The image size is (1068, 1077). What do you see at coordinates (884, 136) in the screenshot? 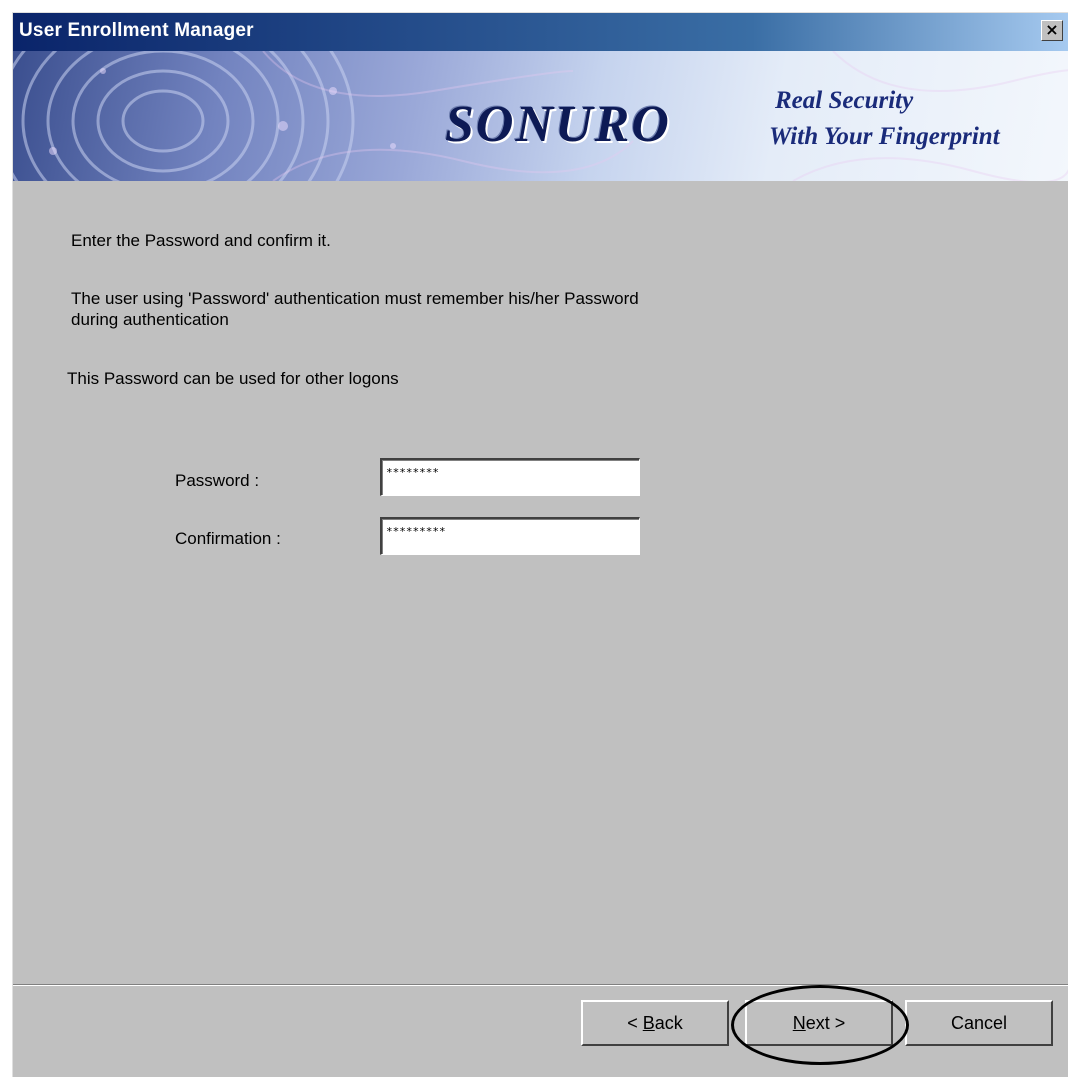
I see `tagline-line-2: With Your Fingerprint` at bounding box center [884, 136].